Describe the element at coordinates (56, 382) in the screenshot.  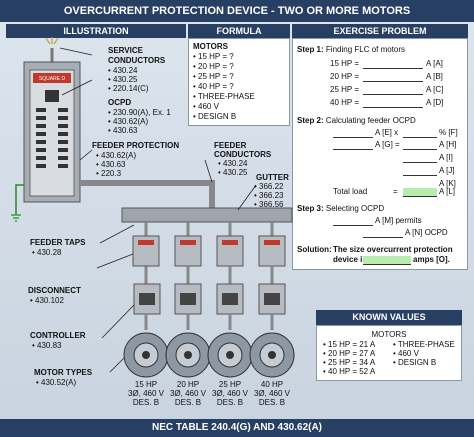
I see `motor-types-ref: • 430.52(A)` at that location.